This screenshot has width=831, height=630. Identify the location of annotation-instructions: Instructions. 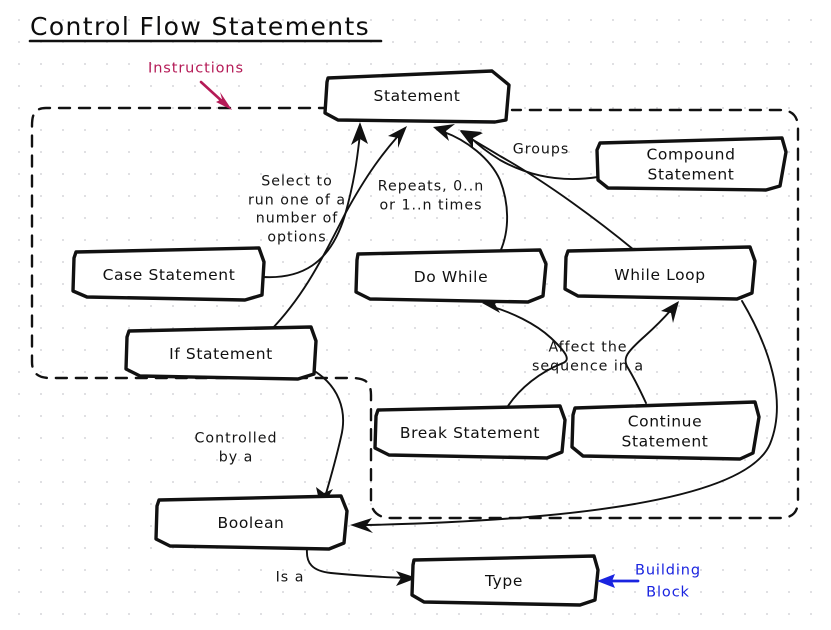
(196, 68).